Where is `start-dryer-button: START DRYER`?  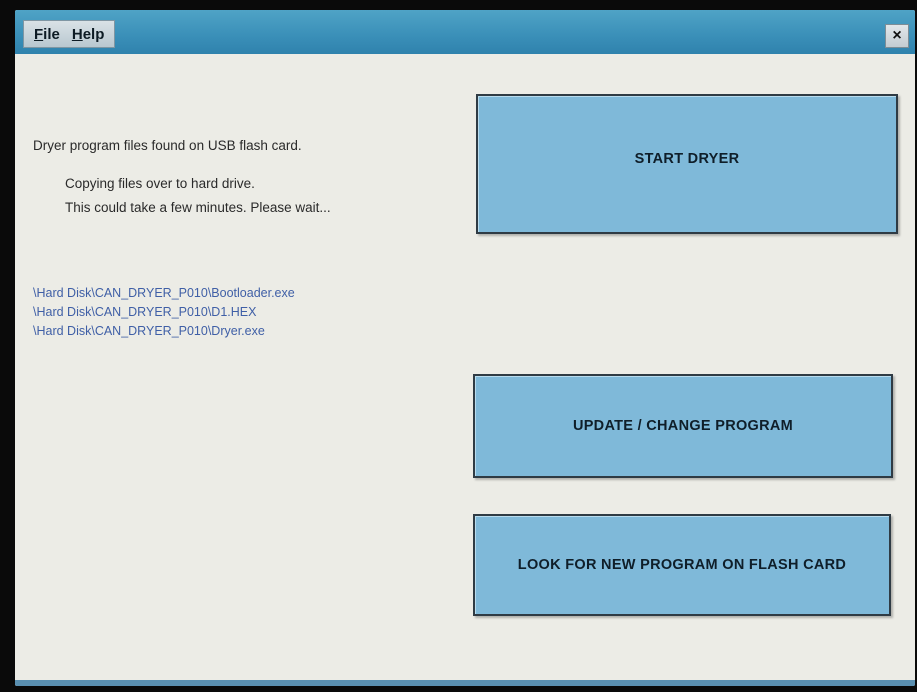
start-dryer-button: START DRYER is located at coordinates (687, 164).